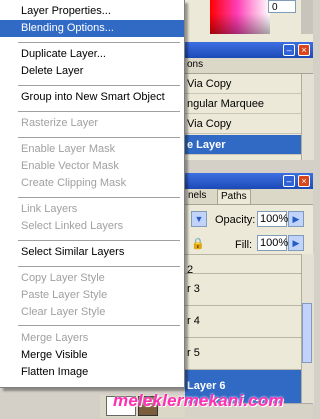 This screenshot has height=419, width=320. Describe the element at coordinates (243, 321) in the screenshot. I see `layer-row: r 4` at that location.